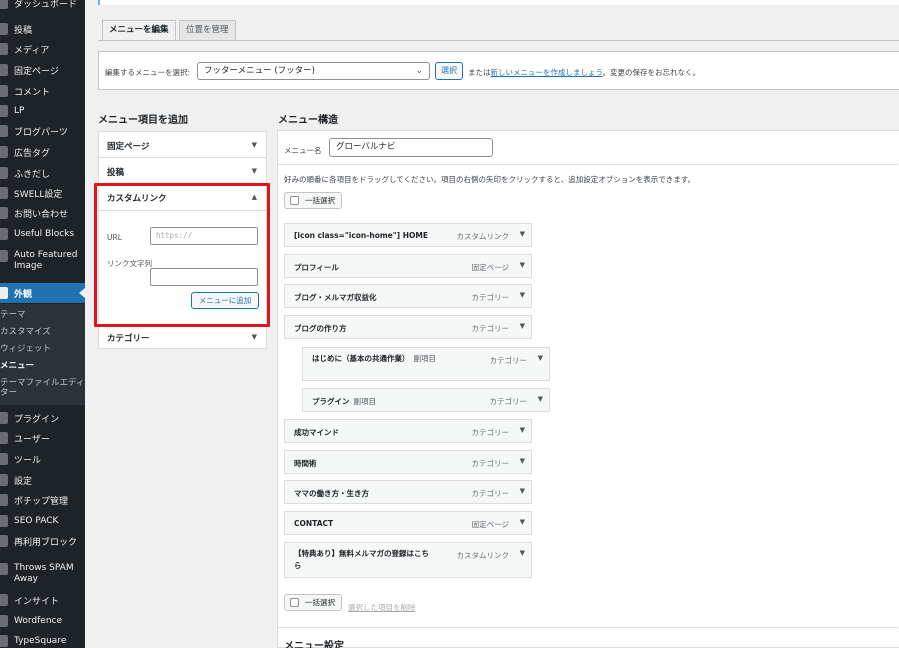 The image size is (899, 648). I want to click on sidebar-item-blog-parts: ブログパーツ, so click(42, 131).